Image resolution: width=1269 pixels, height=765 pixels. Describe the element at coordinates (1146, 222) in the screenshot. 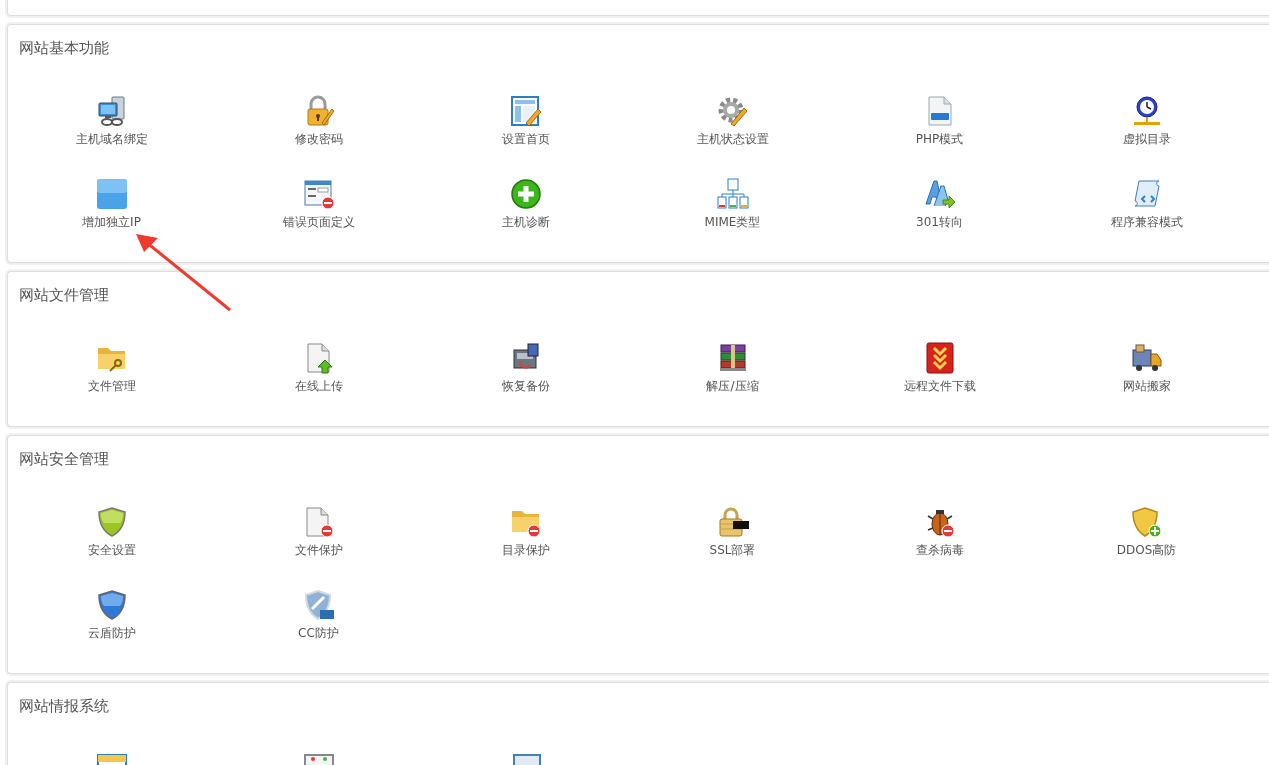

I see `function-link: 程序兼容模式` at that location.